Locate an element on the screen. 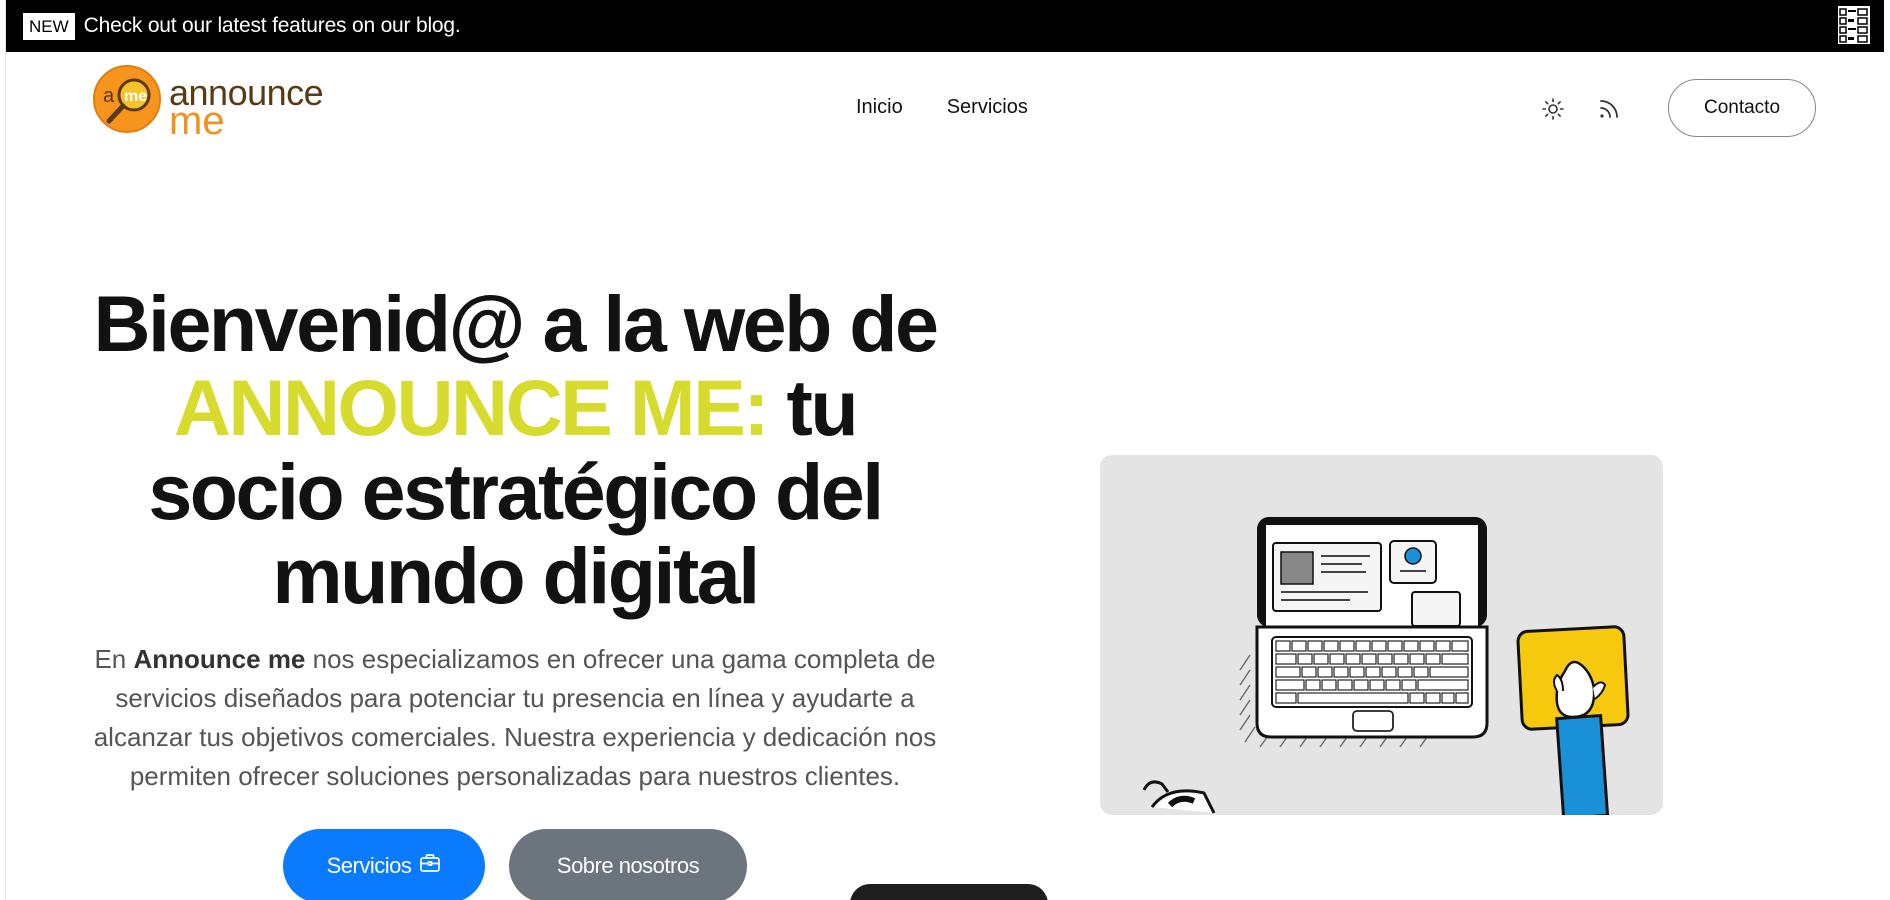  contact-button: Contacto is located at coordinates (1742, 108).